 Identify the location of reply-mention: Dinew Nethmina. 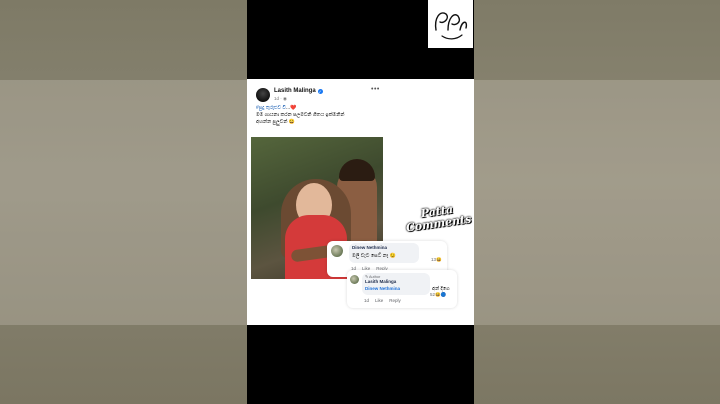
(382, 288).